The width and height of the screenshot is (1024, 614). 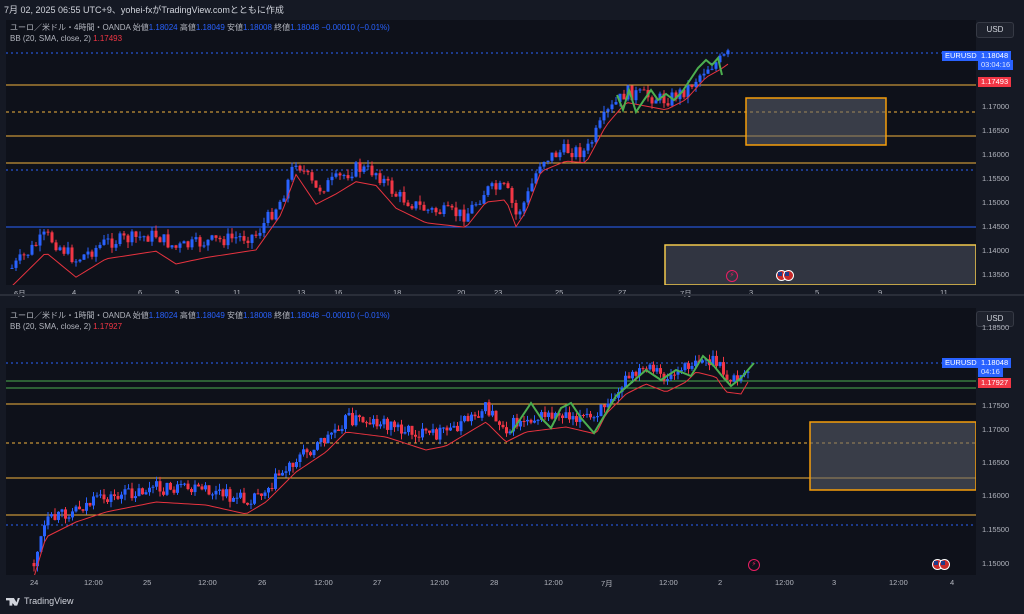 What do you see at coordinates (834, 582) in the screenshot?
I see `time-tick-label: 3` at bounding box center [834, 582].